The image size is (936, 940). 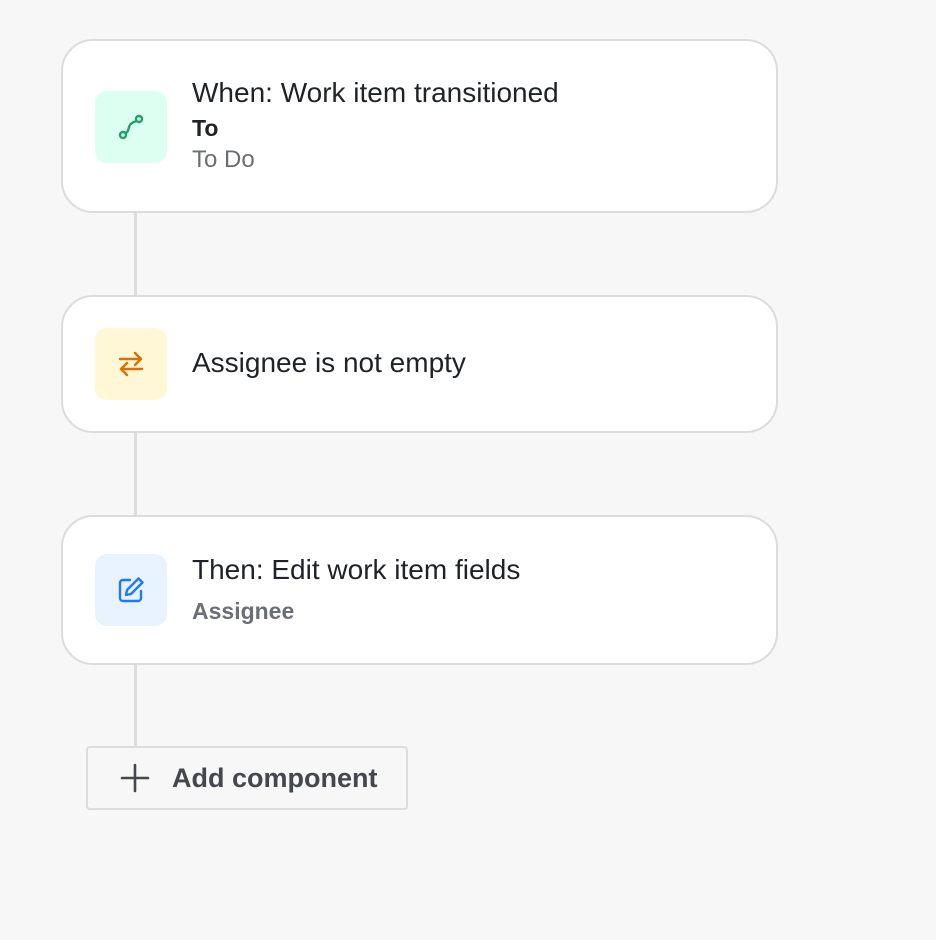 What do you see at coordinates (205, 128) in the screenshot?
I see `trigger-field-label: To` at bounding box center [205, 128].